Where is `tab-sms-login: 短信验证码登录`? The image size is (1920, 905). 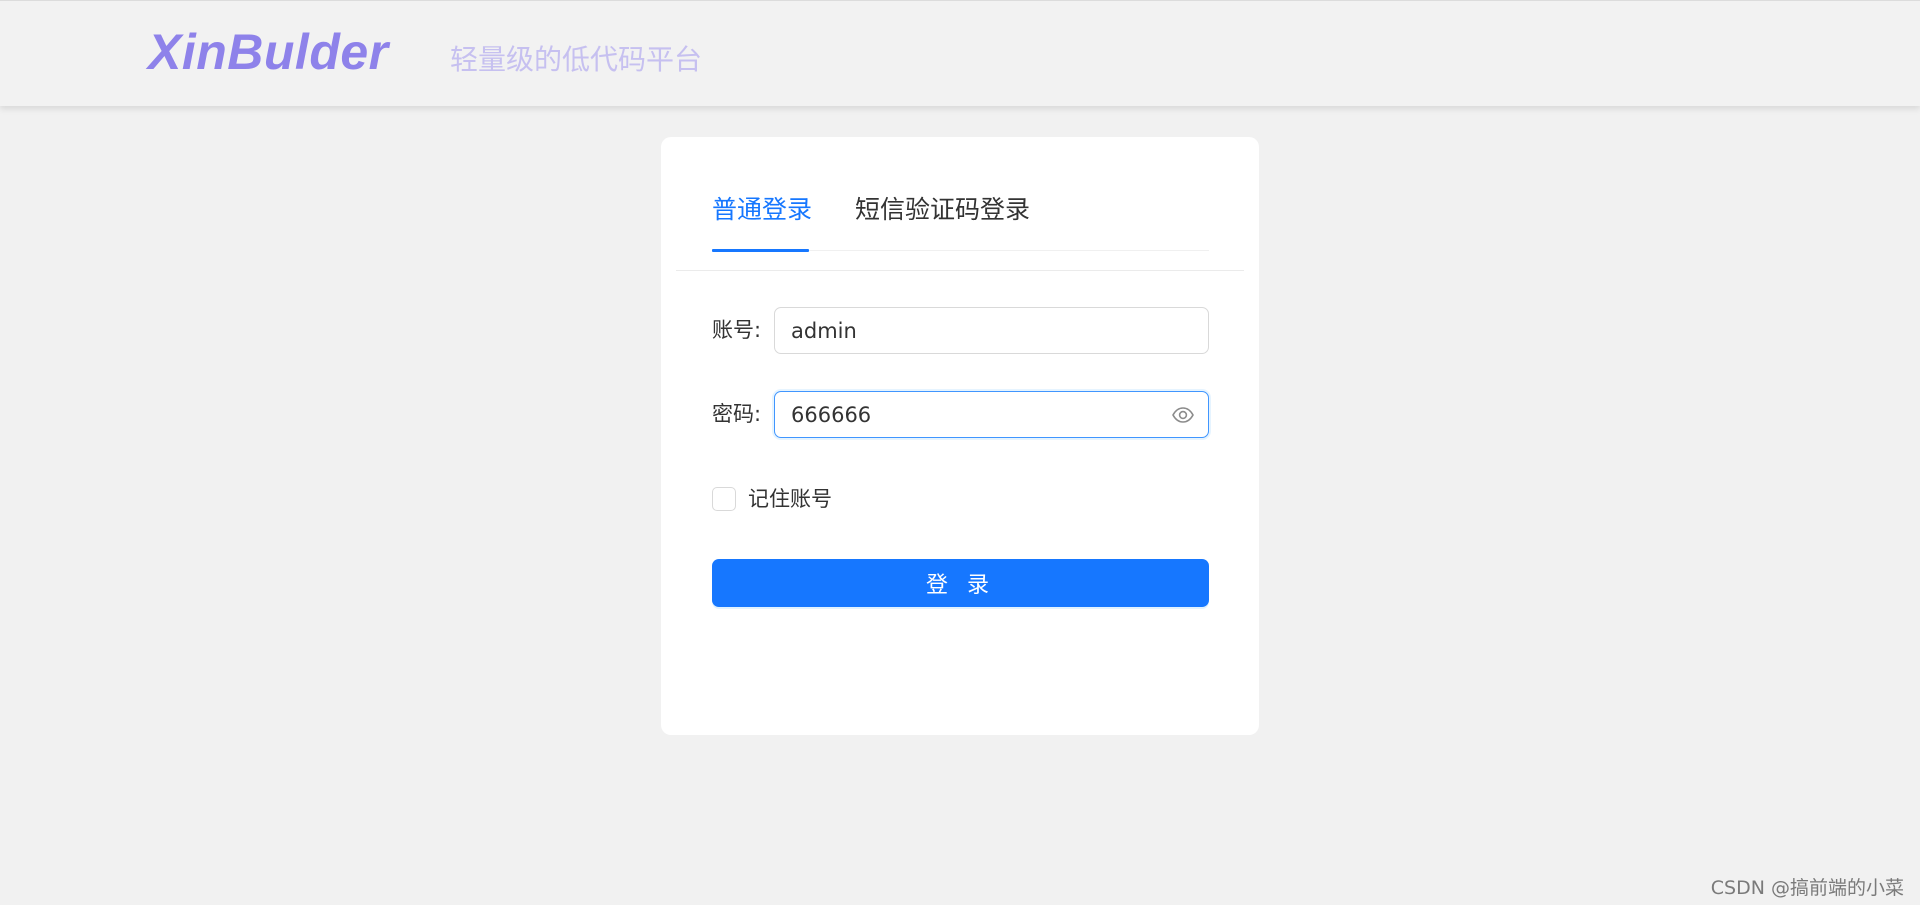 tab-sms-login: 短信验证码登录 is located at coordinates (942, 210).